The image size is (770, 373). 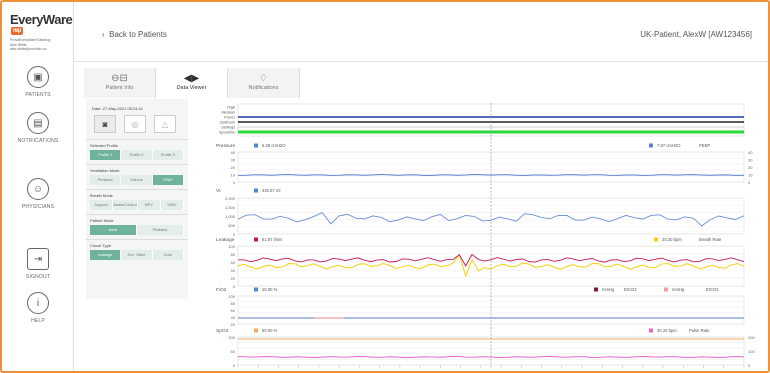 I want to click on patient-info-icon: ⊖⊟, so click(x=119, y=78).